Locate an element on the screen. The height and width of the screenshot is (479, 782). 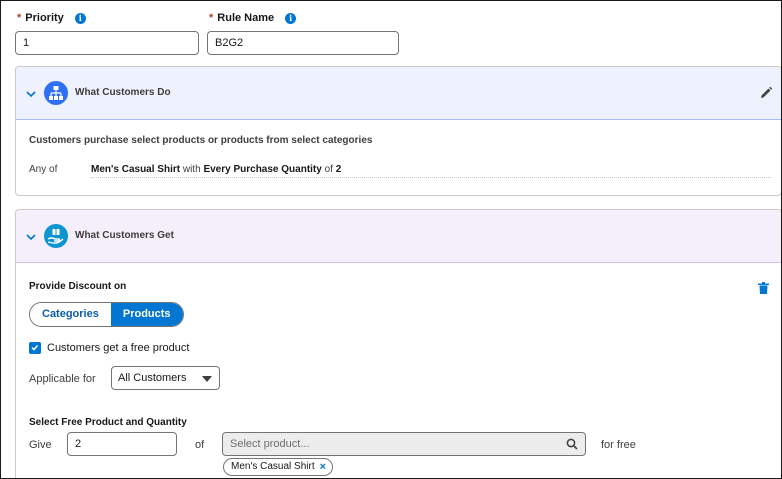
trash-icon is located at coordinates (763, 288).